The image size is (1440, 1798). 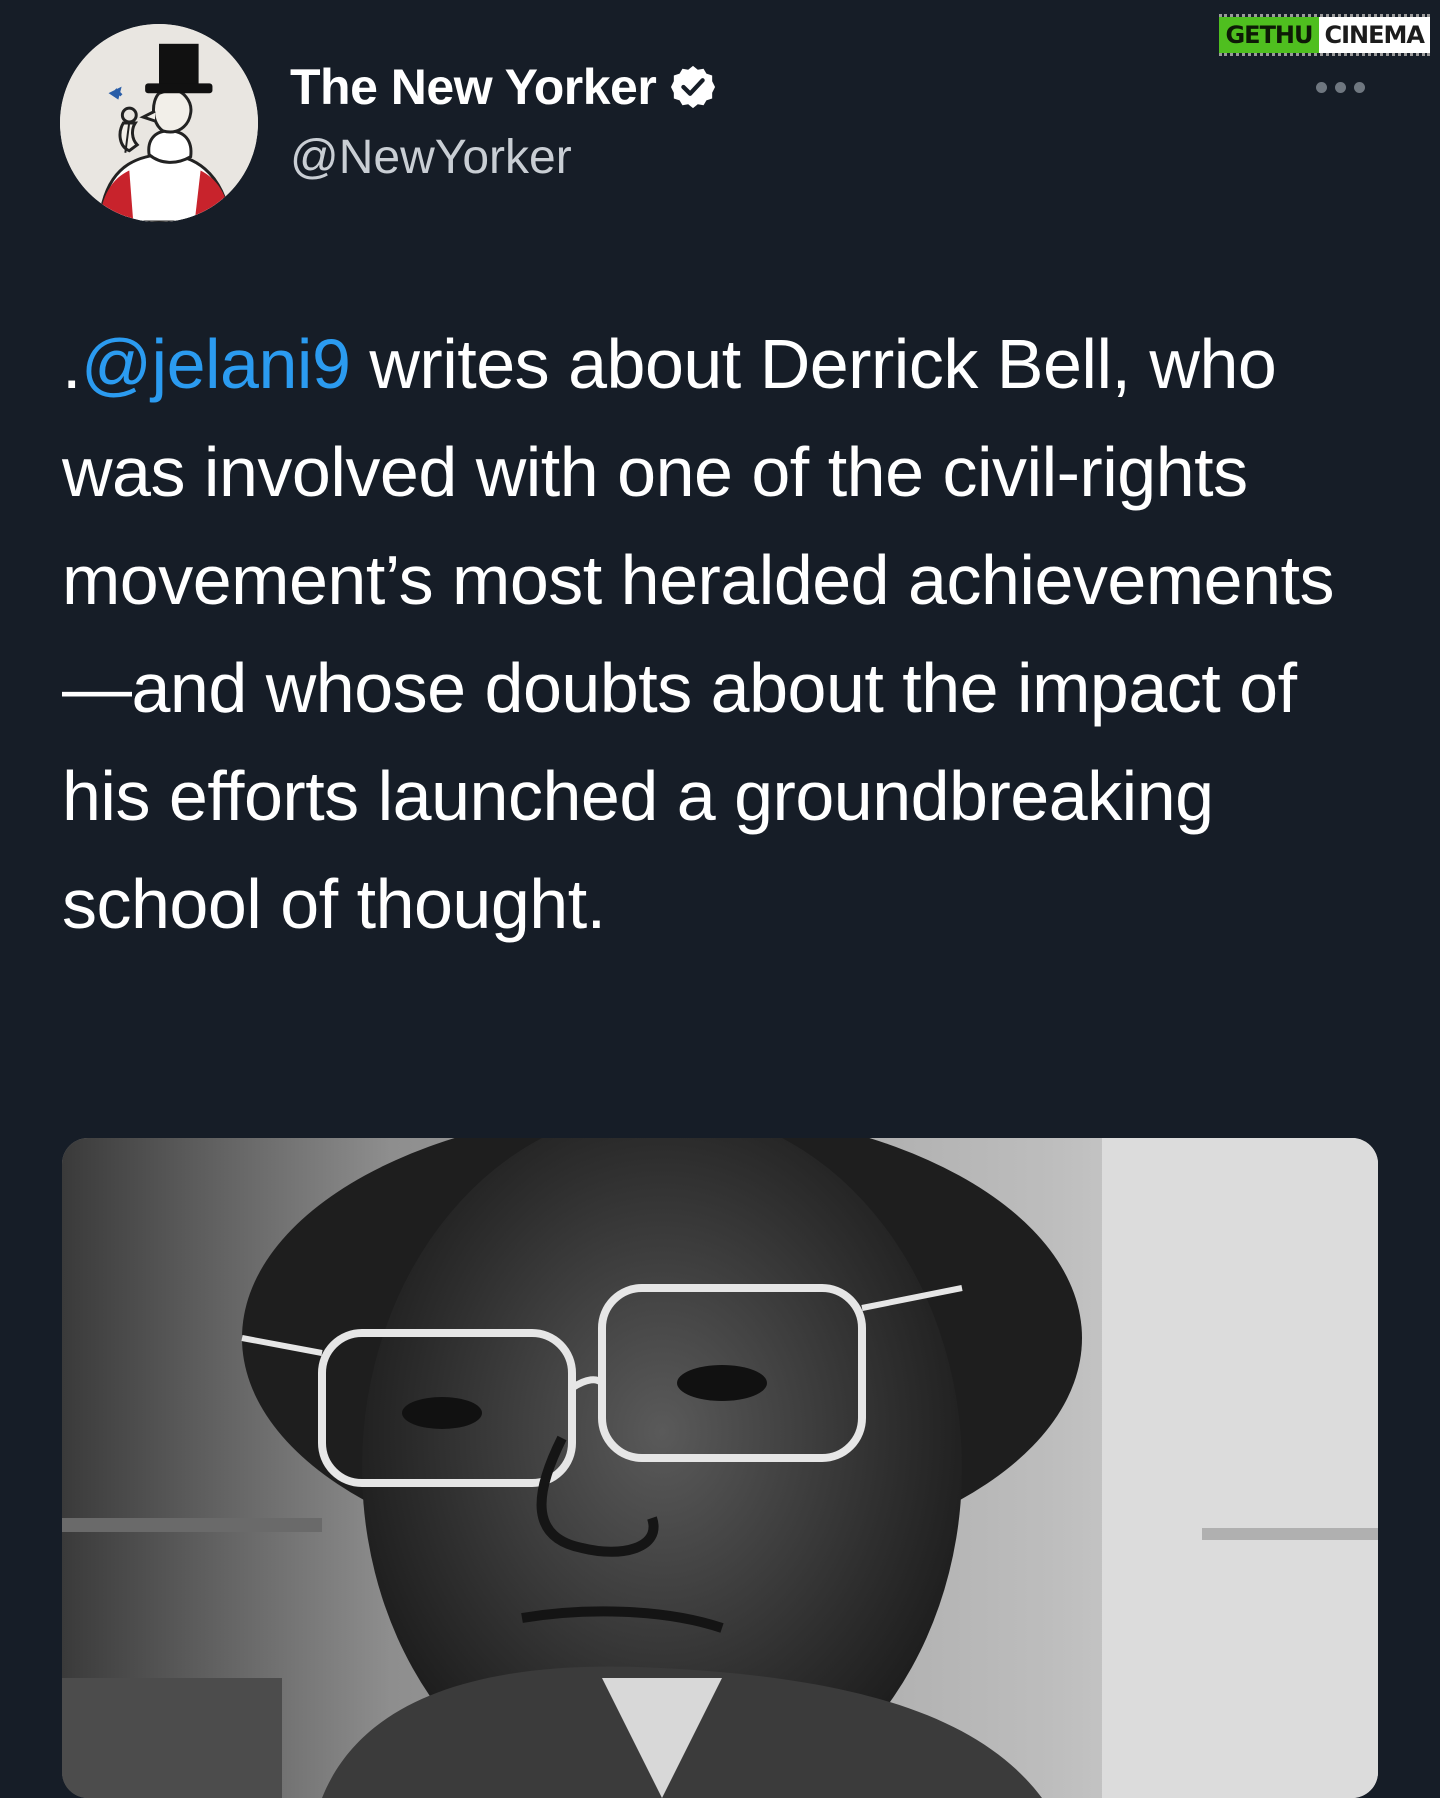 What do you see at coordinates (216, 364) in the screenshot?
I see `mention-link: @jelani9` at bounding box center [216, 364].